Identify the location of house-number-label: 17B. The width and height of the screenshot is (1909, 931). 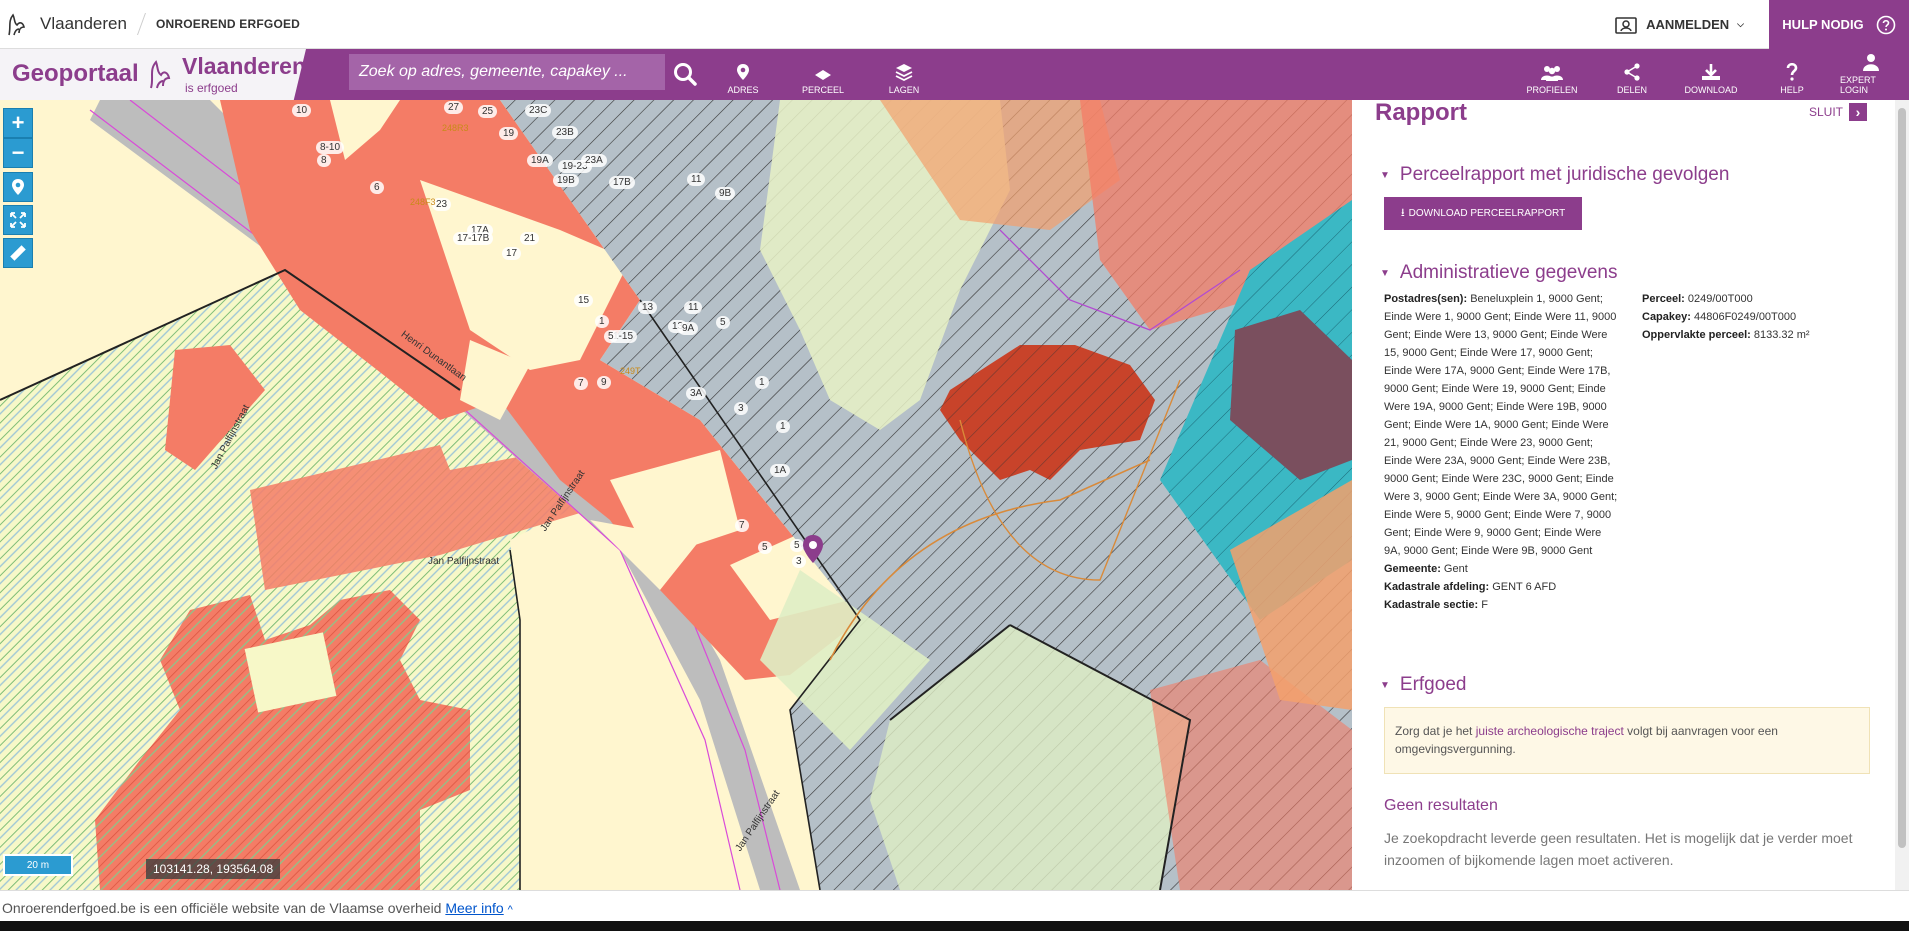
(622, 182).